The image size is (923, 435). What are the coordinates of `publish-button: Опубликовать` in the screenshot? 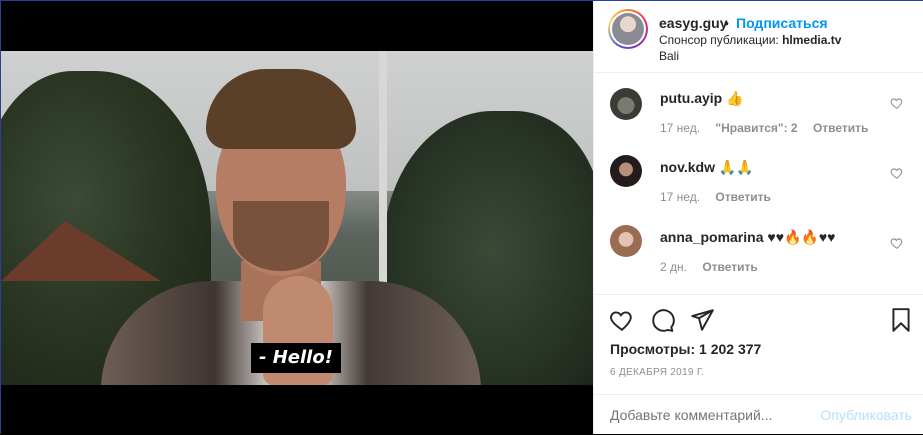 It's located at (866, 415).